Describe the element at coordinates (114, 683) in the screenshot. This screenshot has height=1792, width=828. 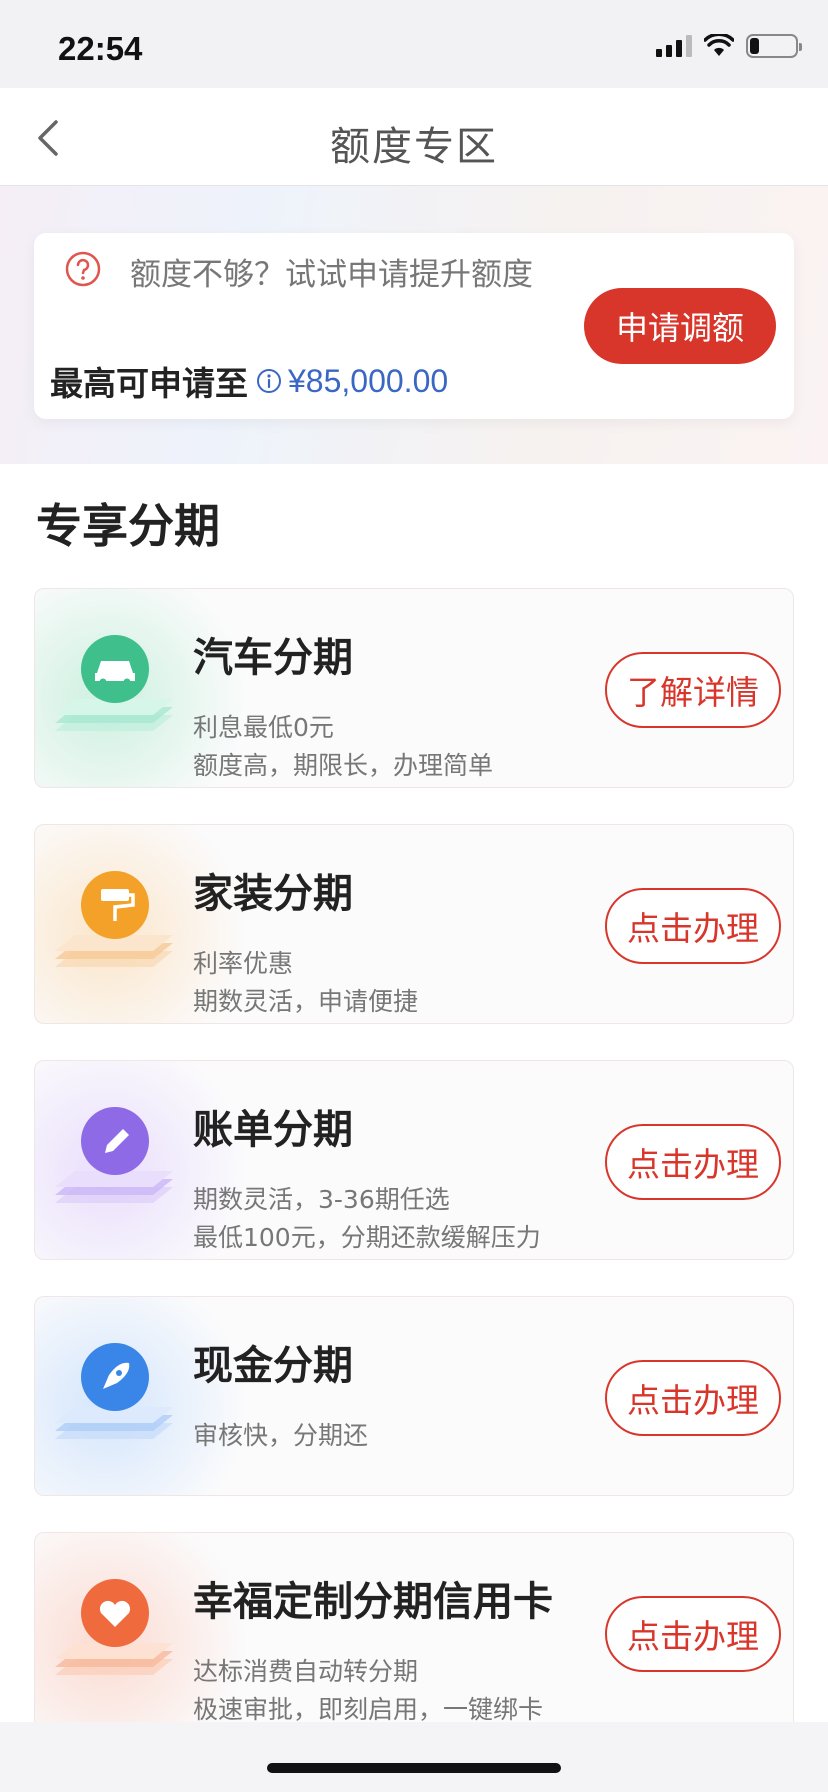
I see `car-icon` at that location.